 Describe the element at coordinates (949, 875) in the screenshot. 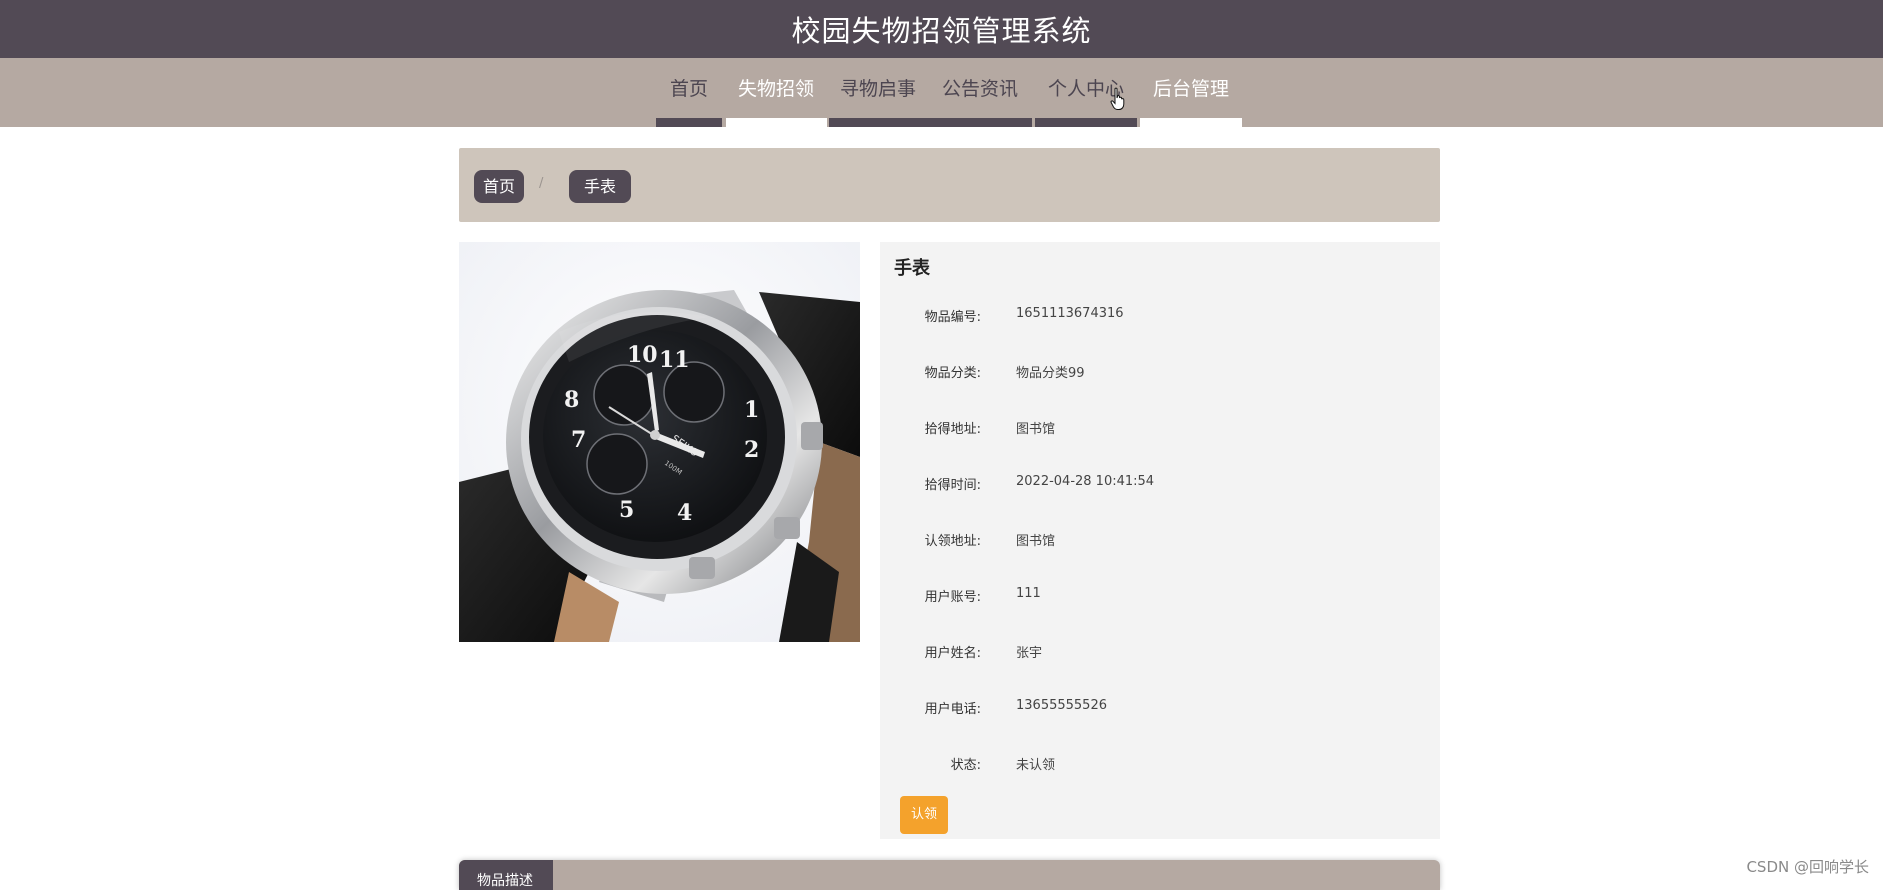

I see `description-tab-bar: 物品描述` at that location.